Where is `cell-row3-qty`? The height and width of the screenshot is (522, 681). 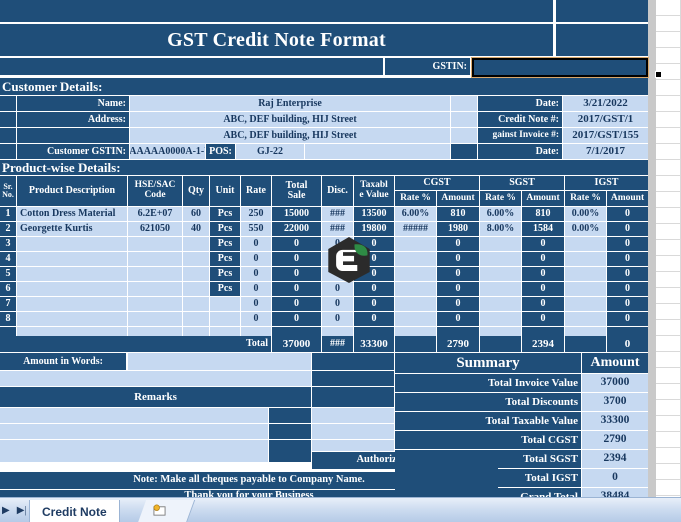
cell-row3-qty is located at coordinates (196, 244).